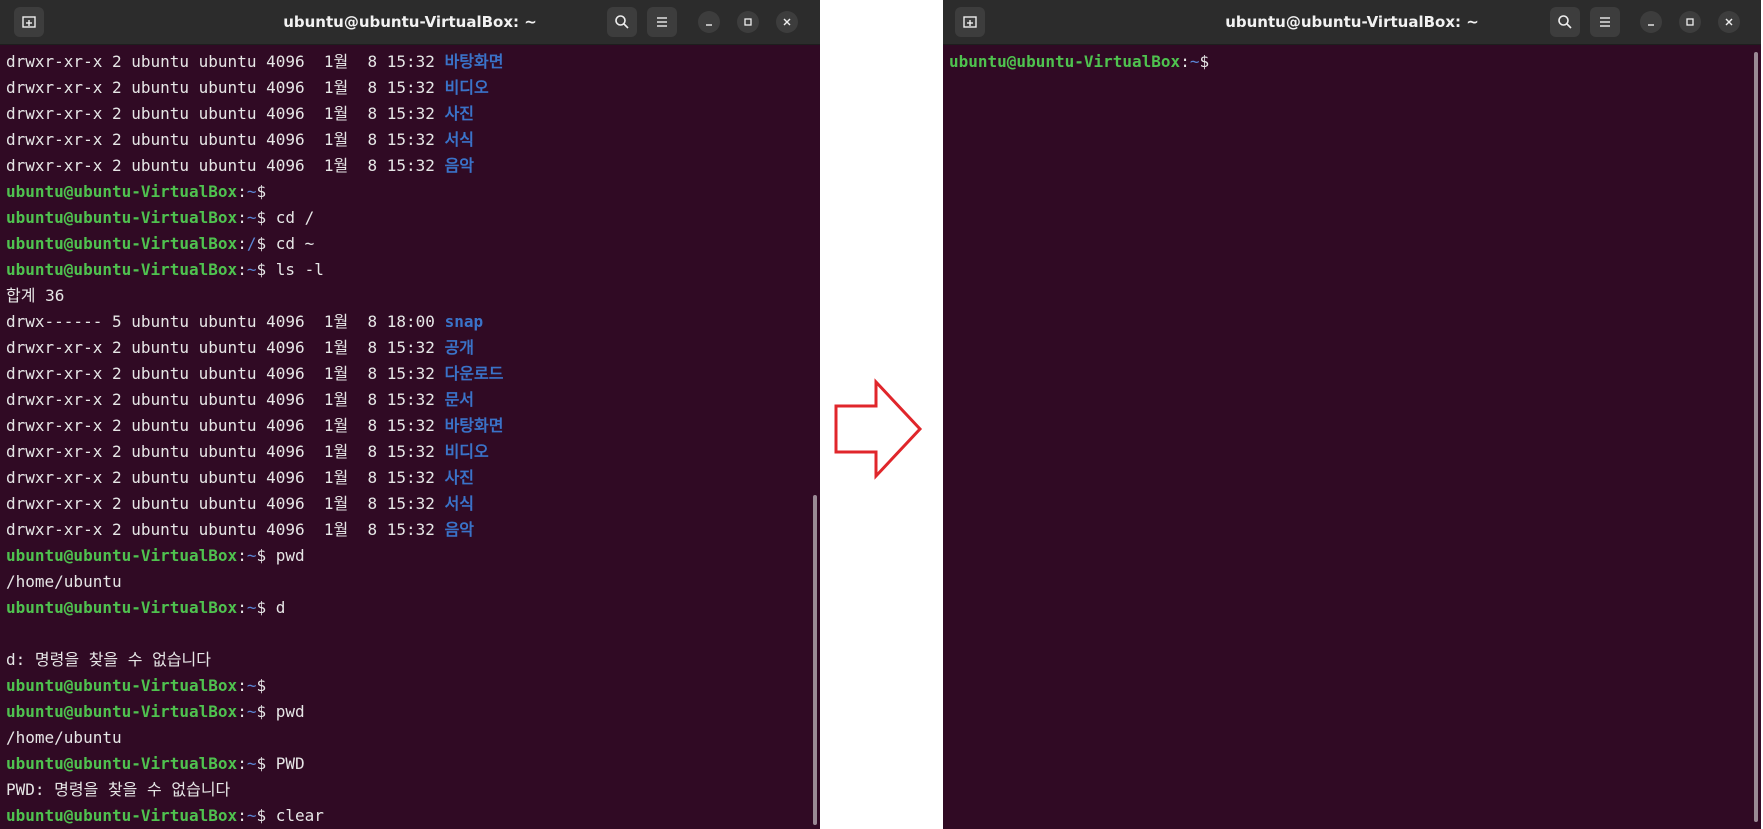  I want to click on directory-name: 문서, so click(459, 399).